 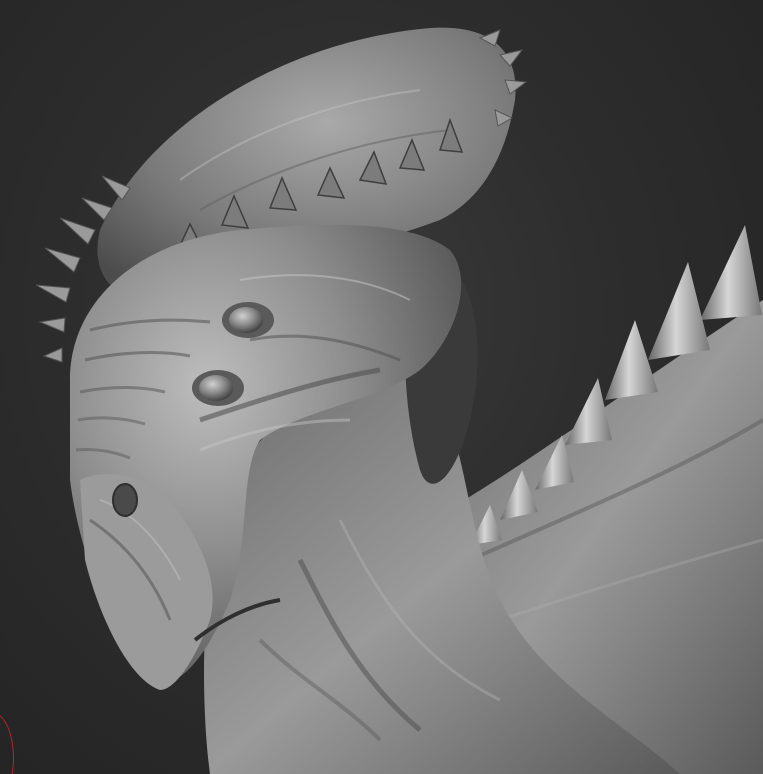 What do you see at coordinates (248, 320) in the screenshot?
I see `eye-upper` at bounding box center [248, 320].